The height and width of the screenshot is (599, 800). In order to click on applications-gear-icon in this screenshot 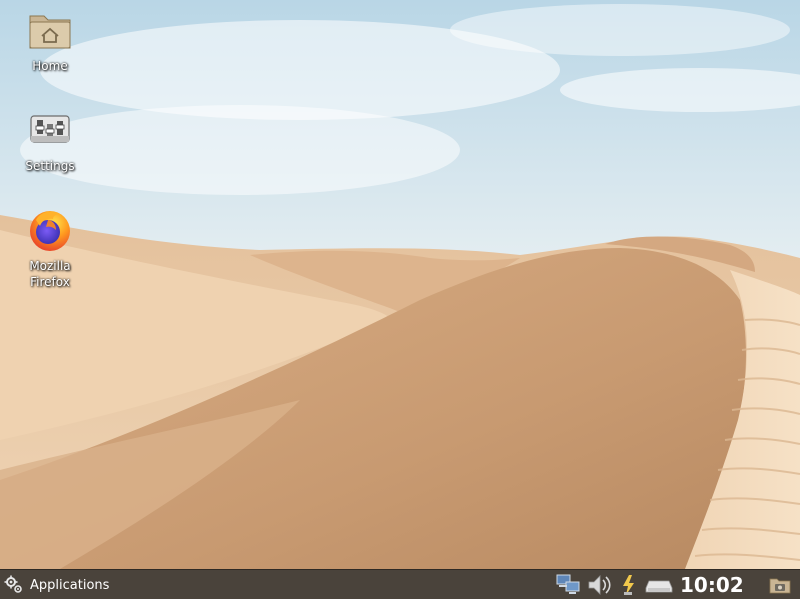, I will do `click(13, 584)`.